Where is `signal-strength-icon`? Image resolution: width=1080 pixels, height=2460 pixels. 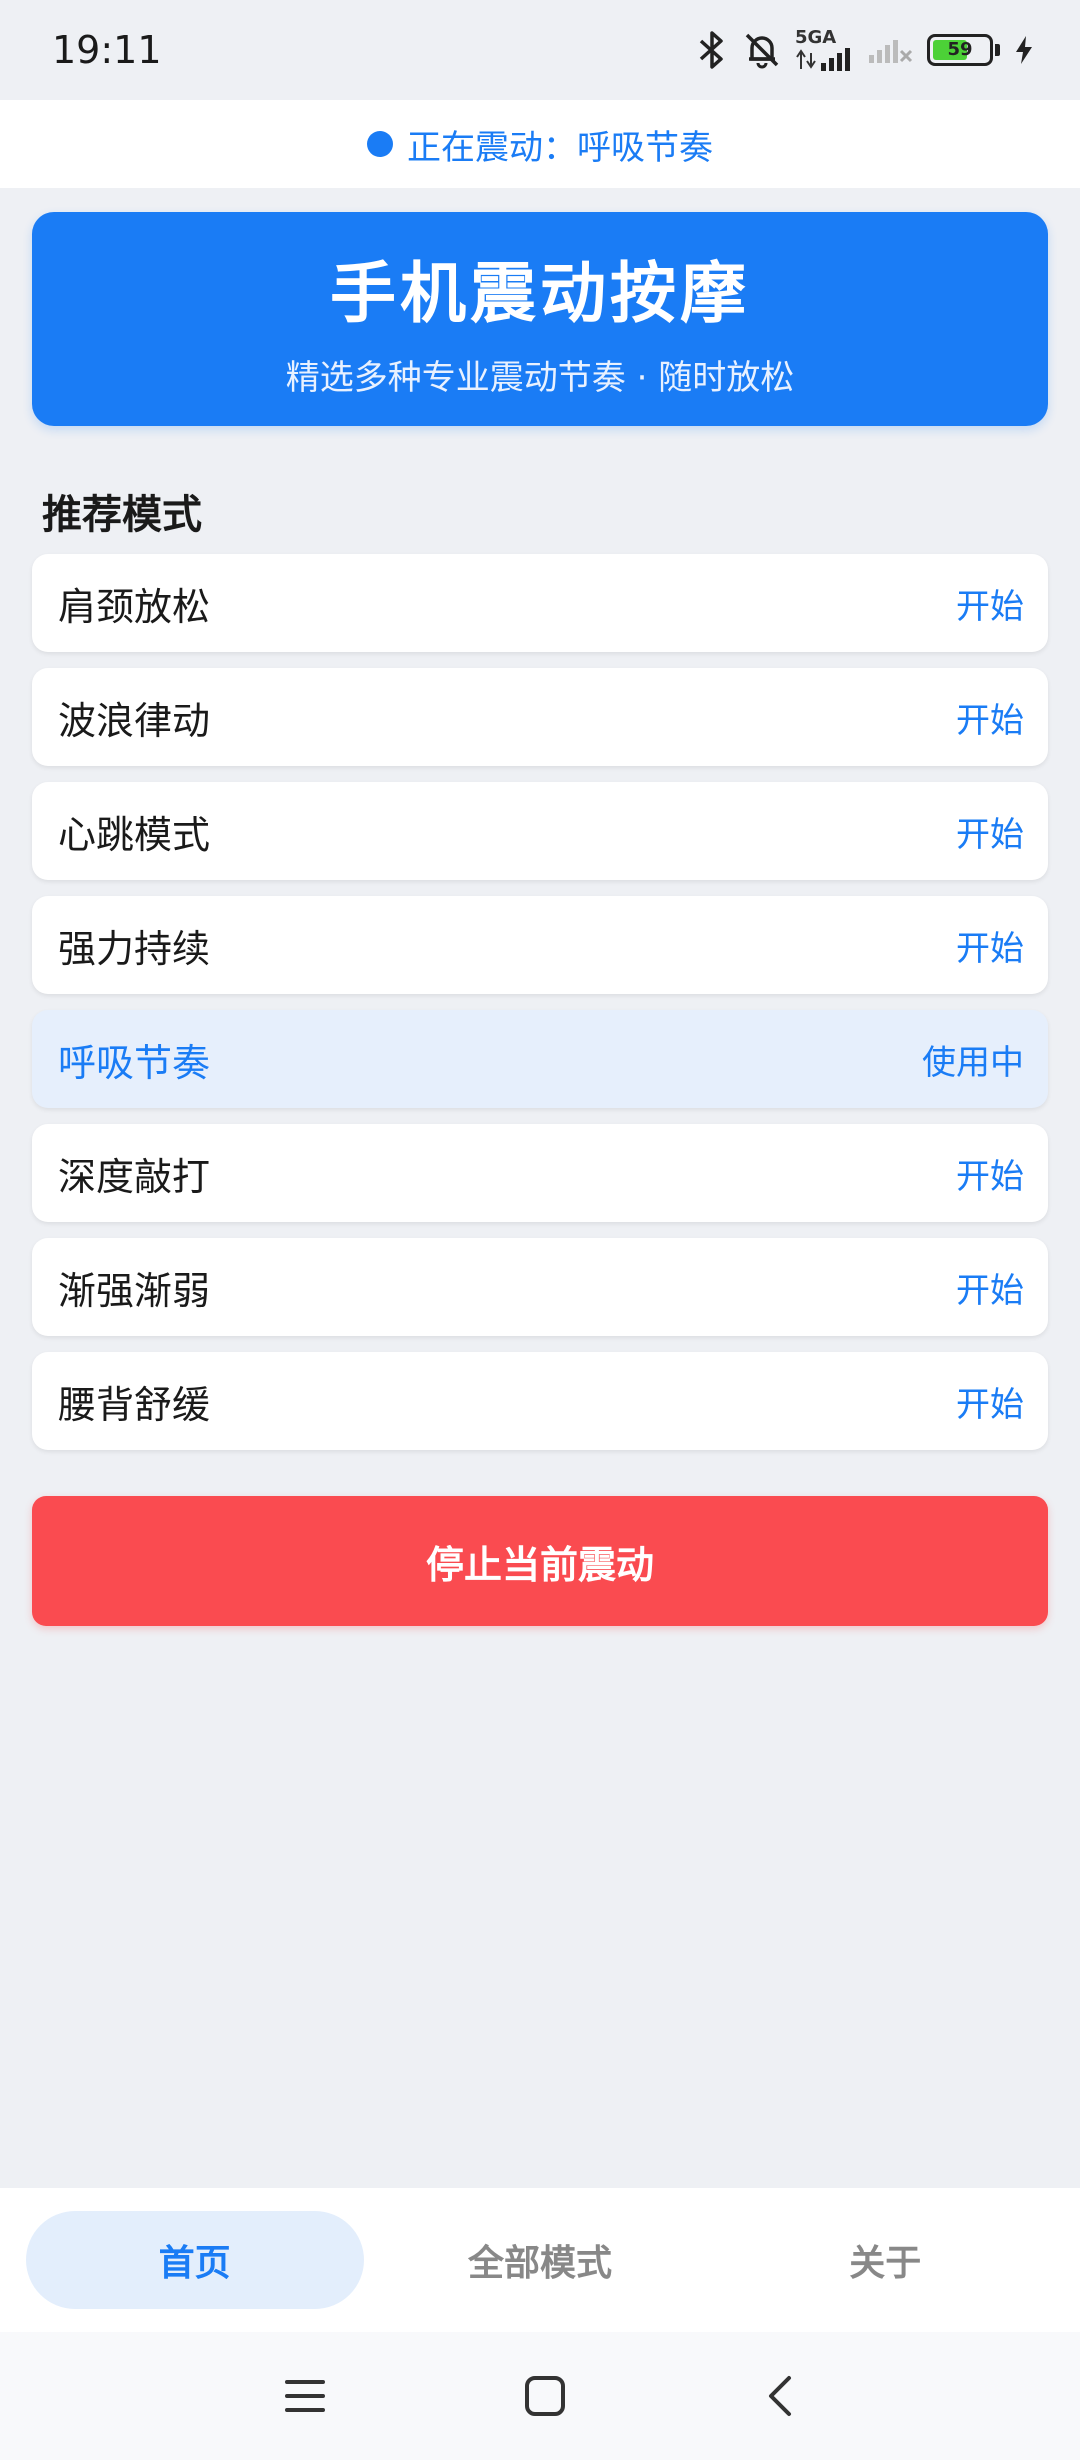
signal-strength-icon is located at coordinates (823, 59).